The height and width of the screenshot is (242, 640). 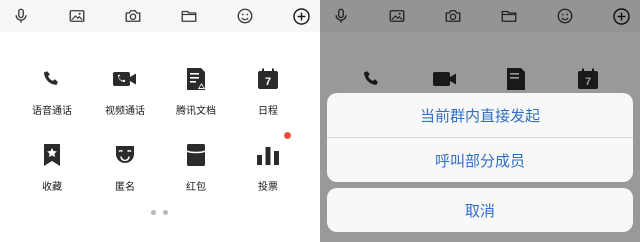 I want to click on poll-tile: 投票, so click(x=268, y=172).